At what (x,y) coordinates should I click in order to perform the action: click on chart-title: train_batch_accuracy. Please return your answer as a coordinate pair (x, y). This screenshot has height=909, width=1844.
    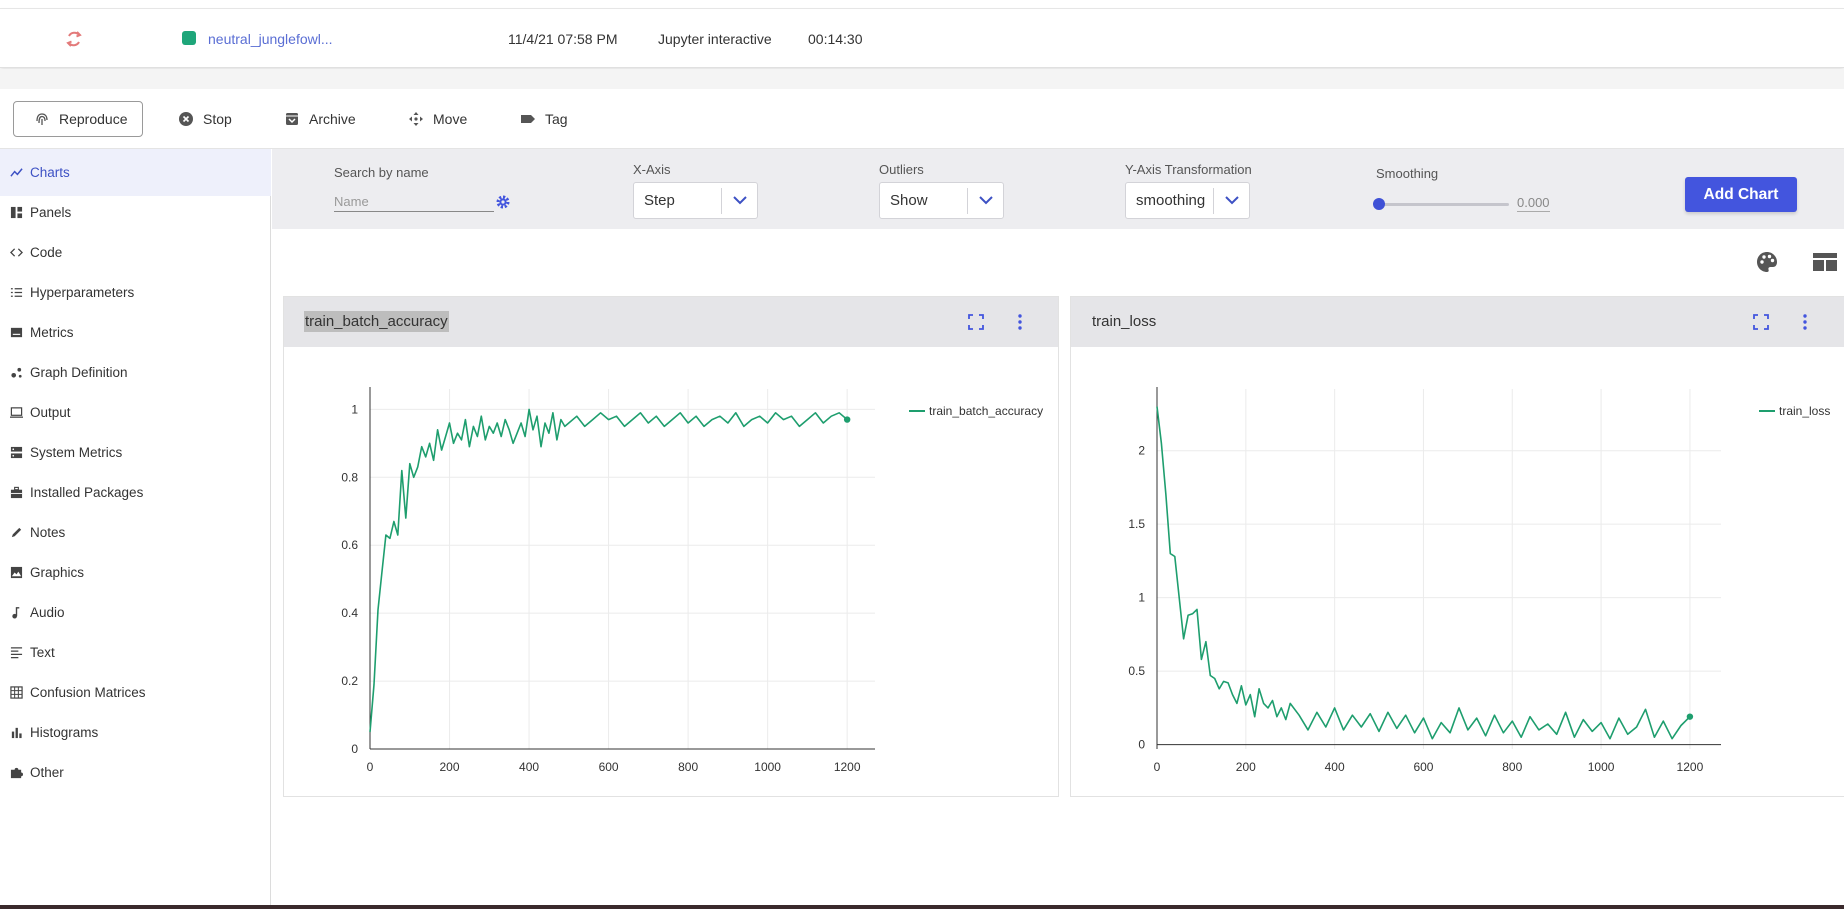
    Looking at the image, I should click on (376, 321).